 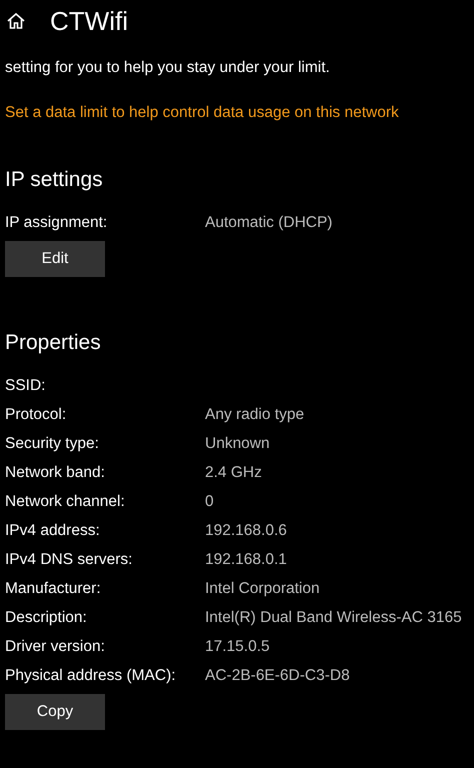 What do you see at coordinates (210, 501) in the screenshot?
I see `property-value: 0` at bounding box center [210, 501].